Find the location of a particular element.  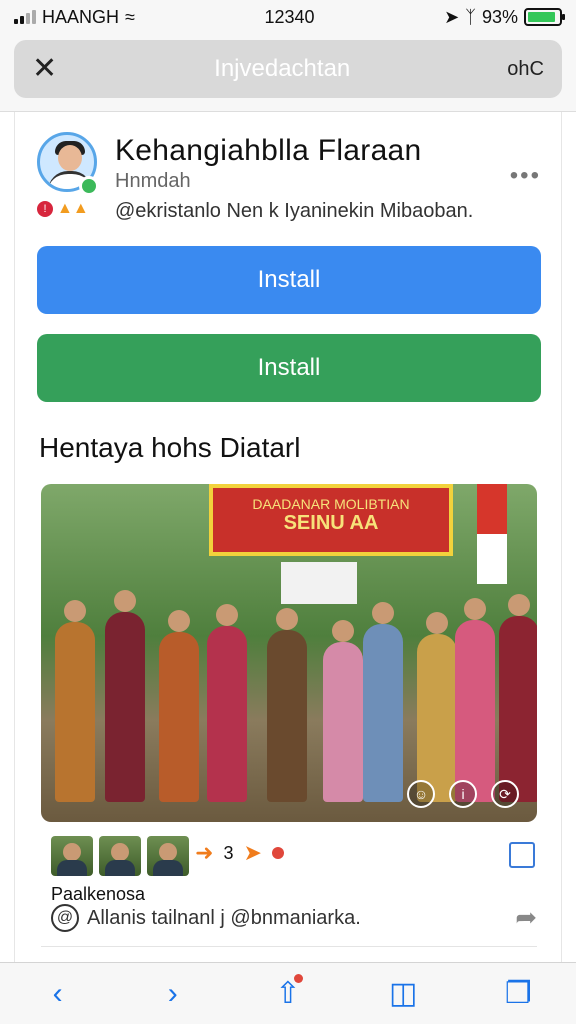

handle-line: @ekristanlo Nen k Iyaninekin Mibaoban. is located at coordinates (294, 211).